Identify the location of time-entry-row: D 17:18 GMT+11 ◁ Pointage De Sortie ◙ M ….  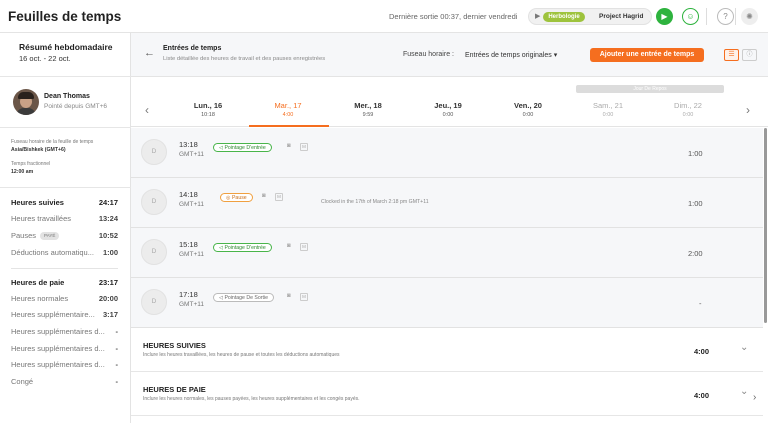
(447, 303).